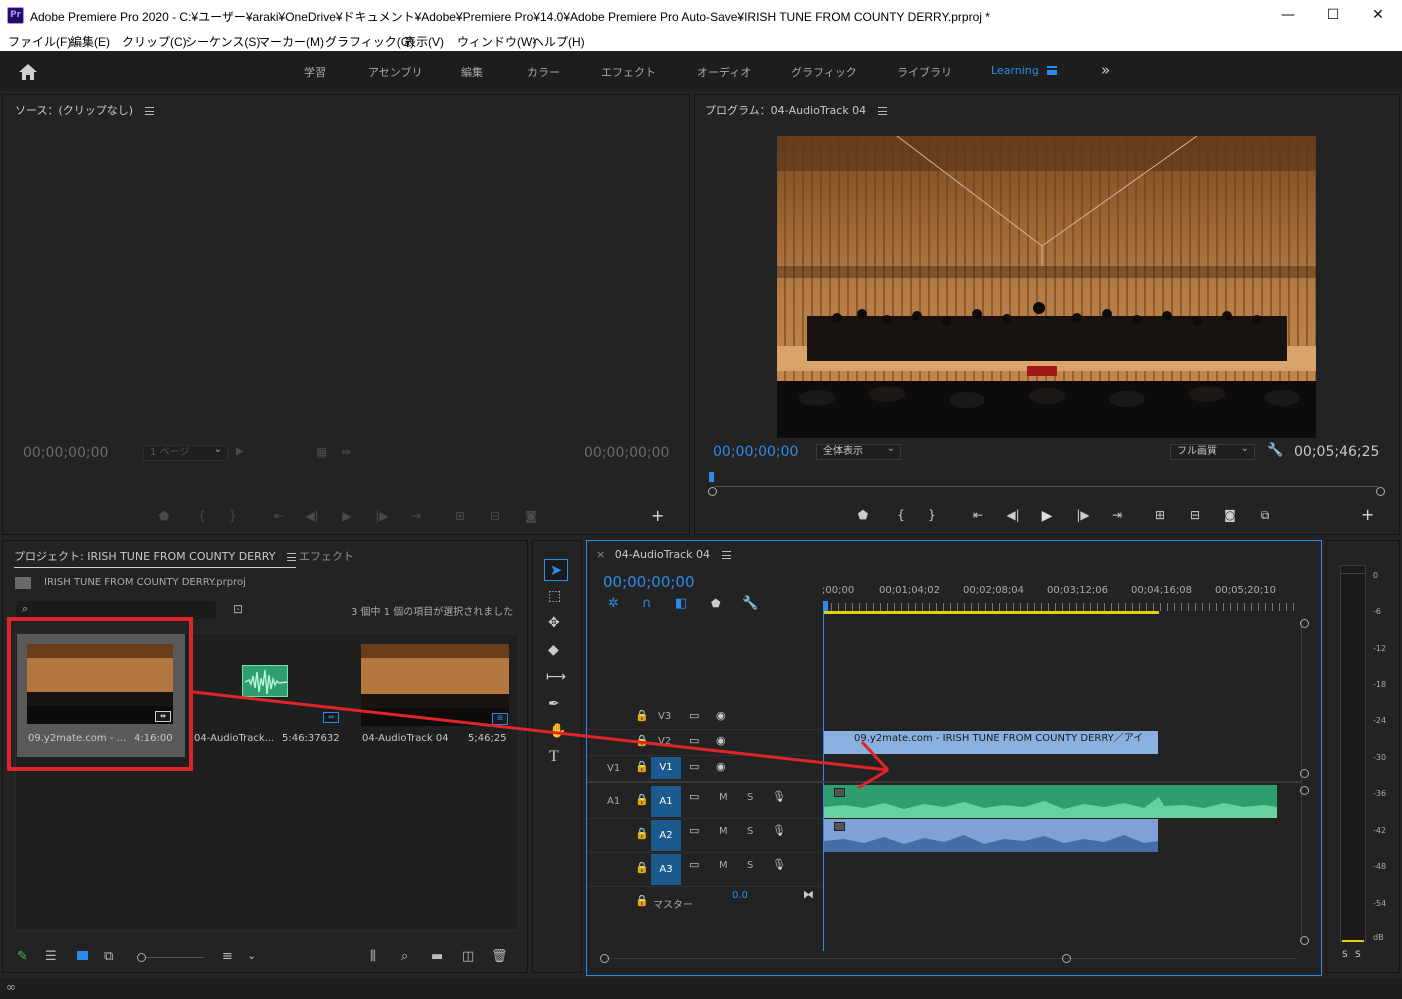 The image size is (1402, 999). Describe the element at coordinates (666, 869) in the screenshot. I see `track-target-a3: A3` at that location.